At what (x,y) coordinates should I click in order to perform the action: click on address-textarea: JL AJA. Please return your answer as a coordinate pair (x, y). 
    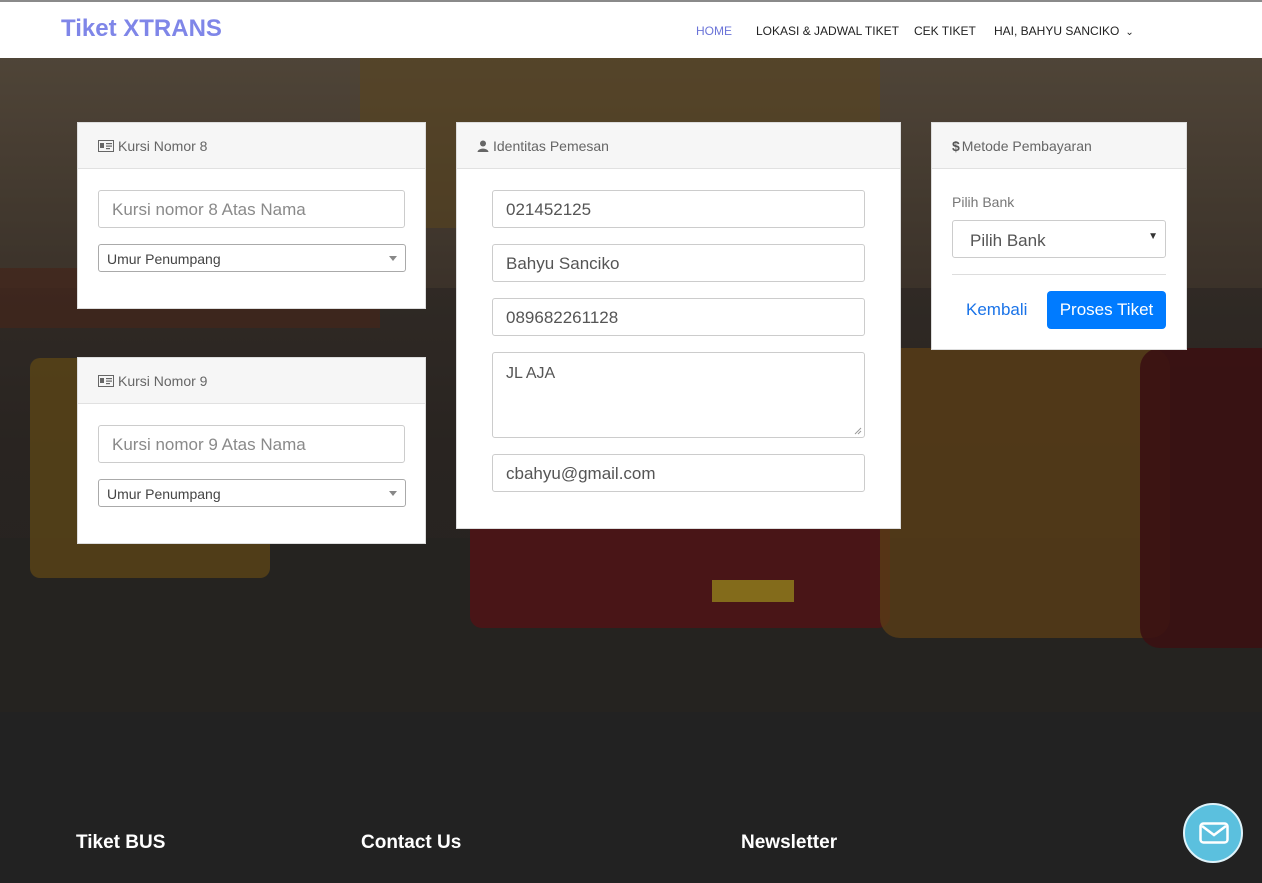
    Looking at the image, I should click on (678, 395).